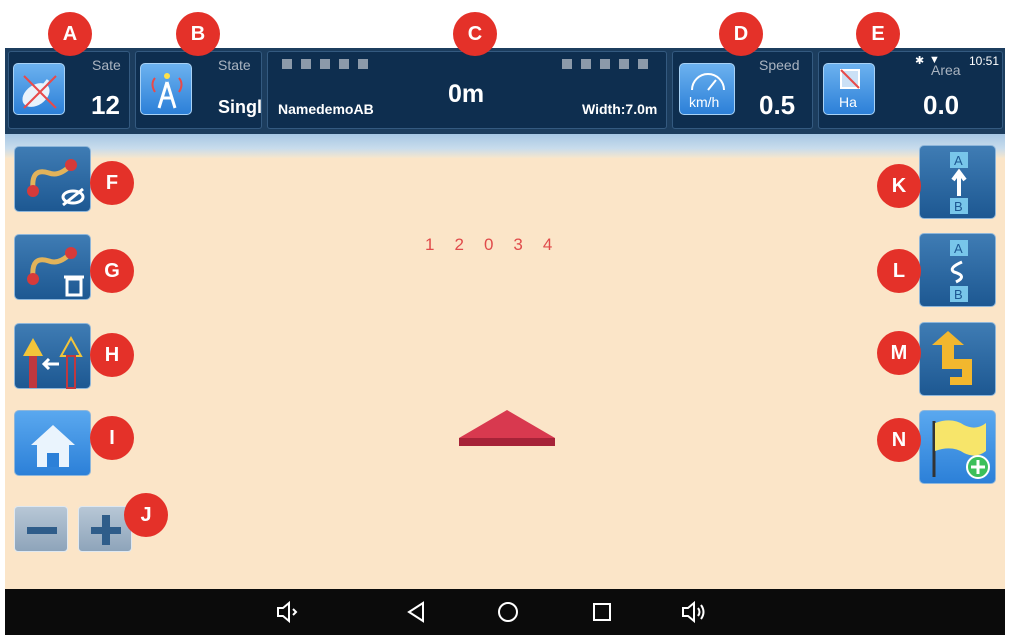 This screenshot has width=1009, height=635. Describe the element at coordinates (704, 102) in the screenshot. I see `speed-unit: km/h` at that location.